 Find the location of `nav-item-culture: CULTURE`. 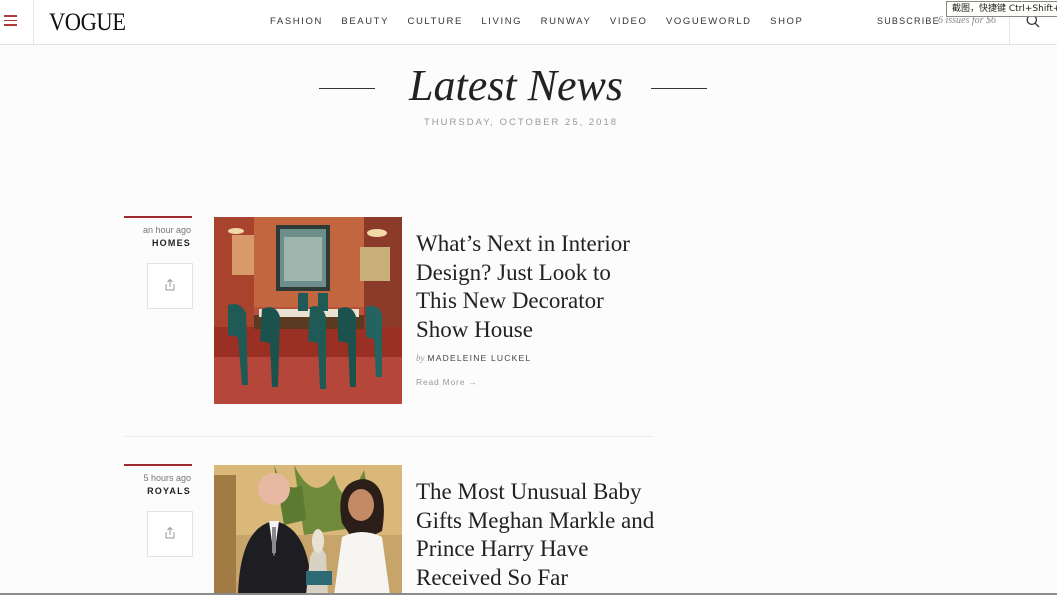

nav-item-culture: CULTURE is located at coordinates (435, 21).